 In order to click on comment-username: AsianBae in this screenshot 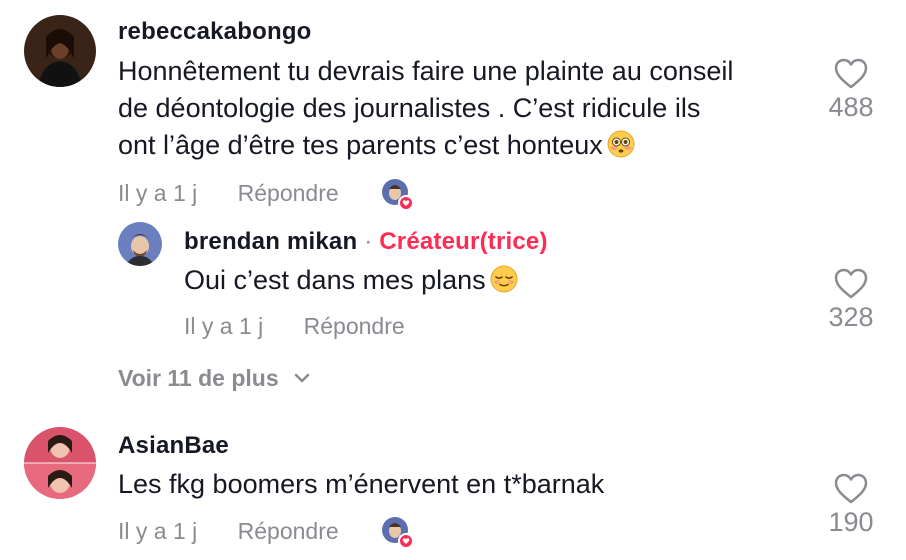, I will do `click(173, 446)`.